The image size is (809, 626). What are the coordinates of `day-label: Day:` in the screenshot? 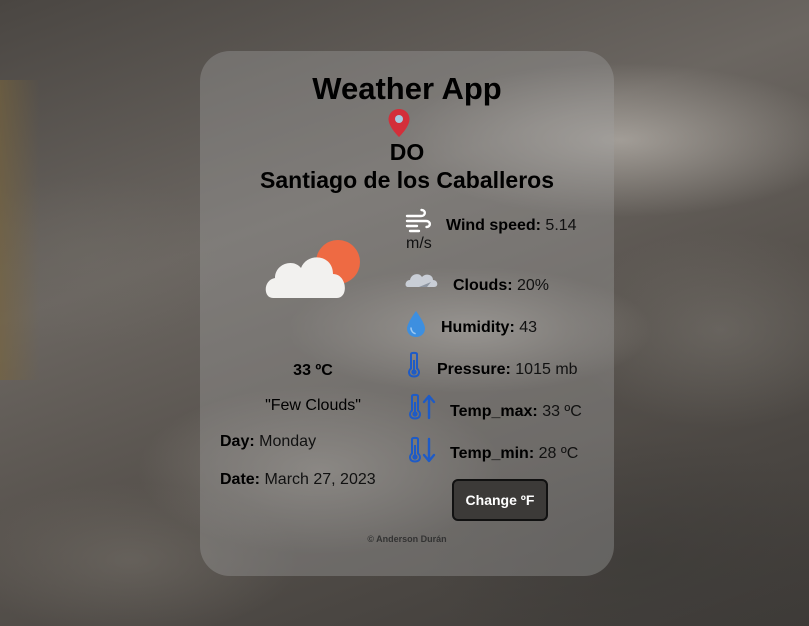 It's located at (237, 441).